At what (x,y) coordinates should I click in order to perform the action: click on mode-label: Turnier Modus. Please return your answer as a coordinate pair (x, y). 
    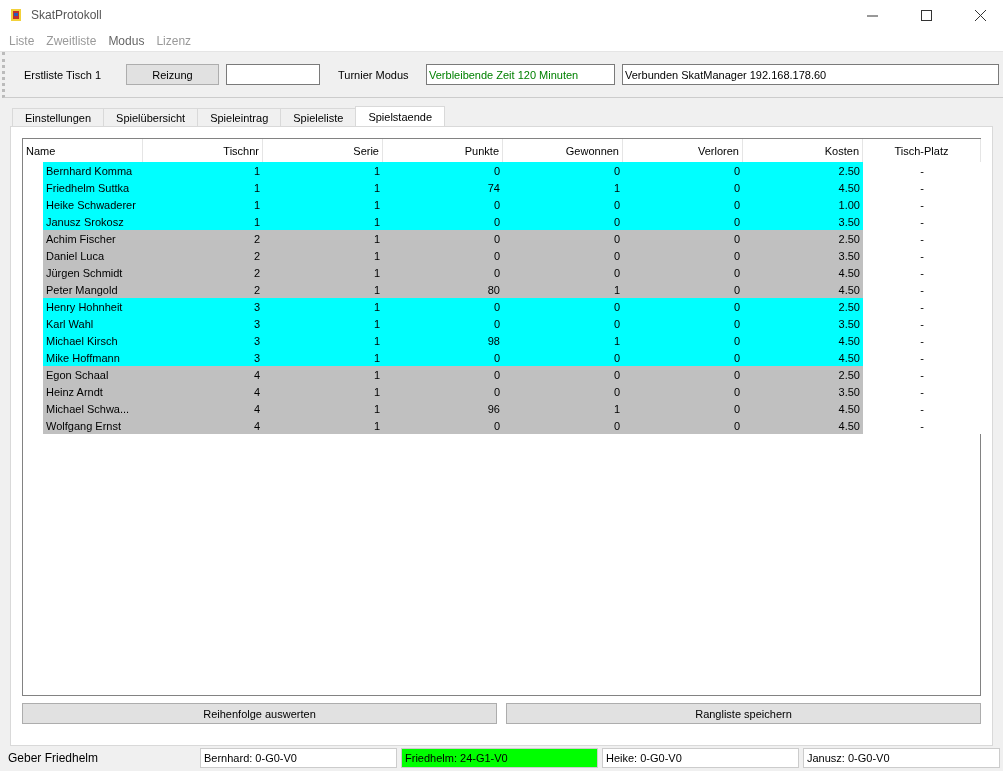
    Looking at the image, I should click on (374, 74).